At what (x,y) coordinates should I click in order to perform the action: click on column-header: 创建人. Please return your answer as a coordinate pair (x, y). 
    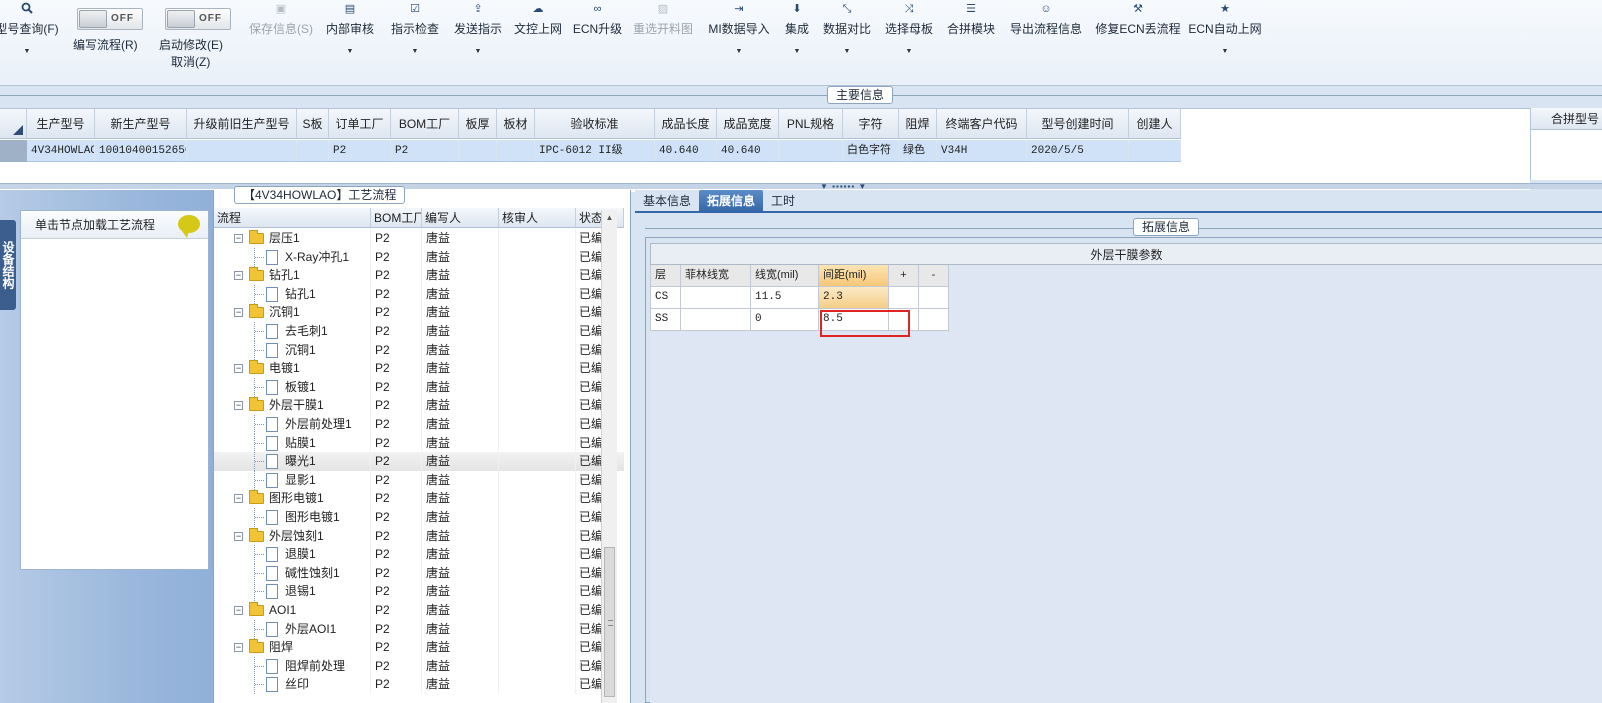
    Looking at the image, I should click on (1155, 123).